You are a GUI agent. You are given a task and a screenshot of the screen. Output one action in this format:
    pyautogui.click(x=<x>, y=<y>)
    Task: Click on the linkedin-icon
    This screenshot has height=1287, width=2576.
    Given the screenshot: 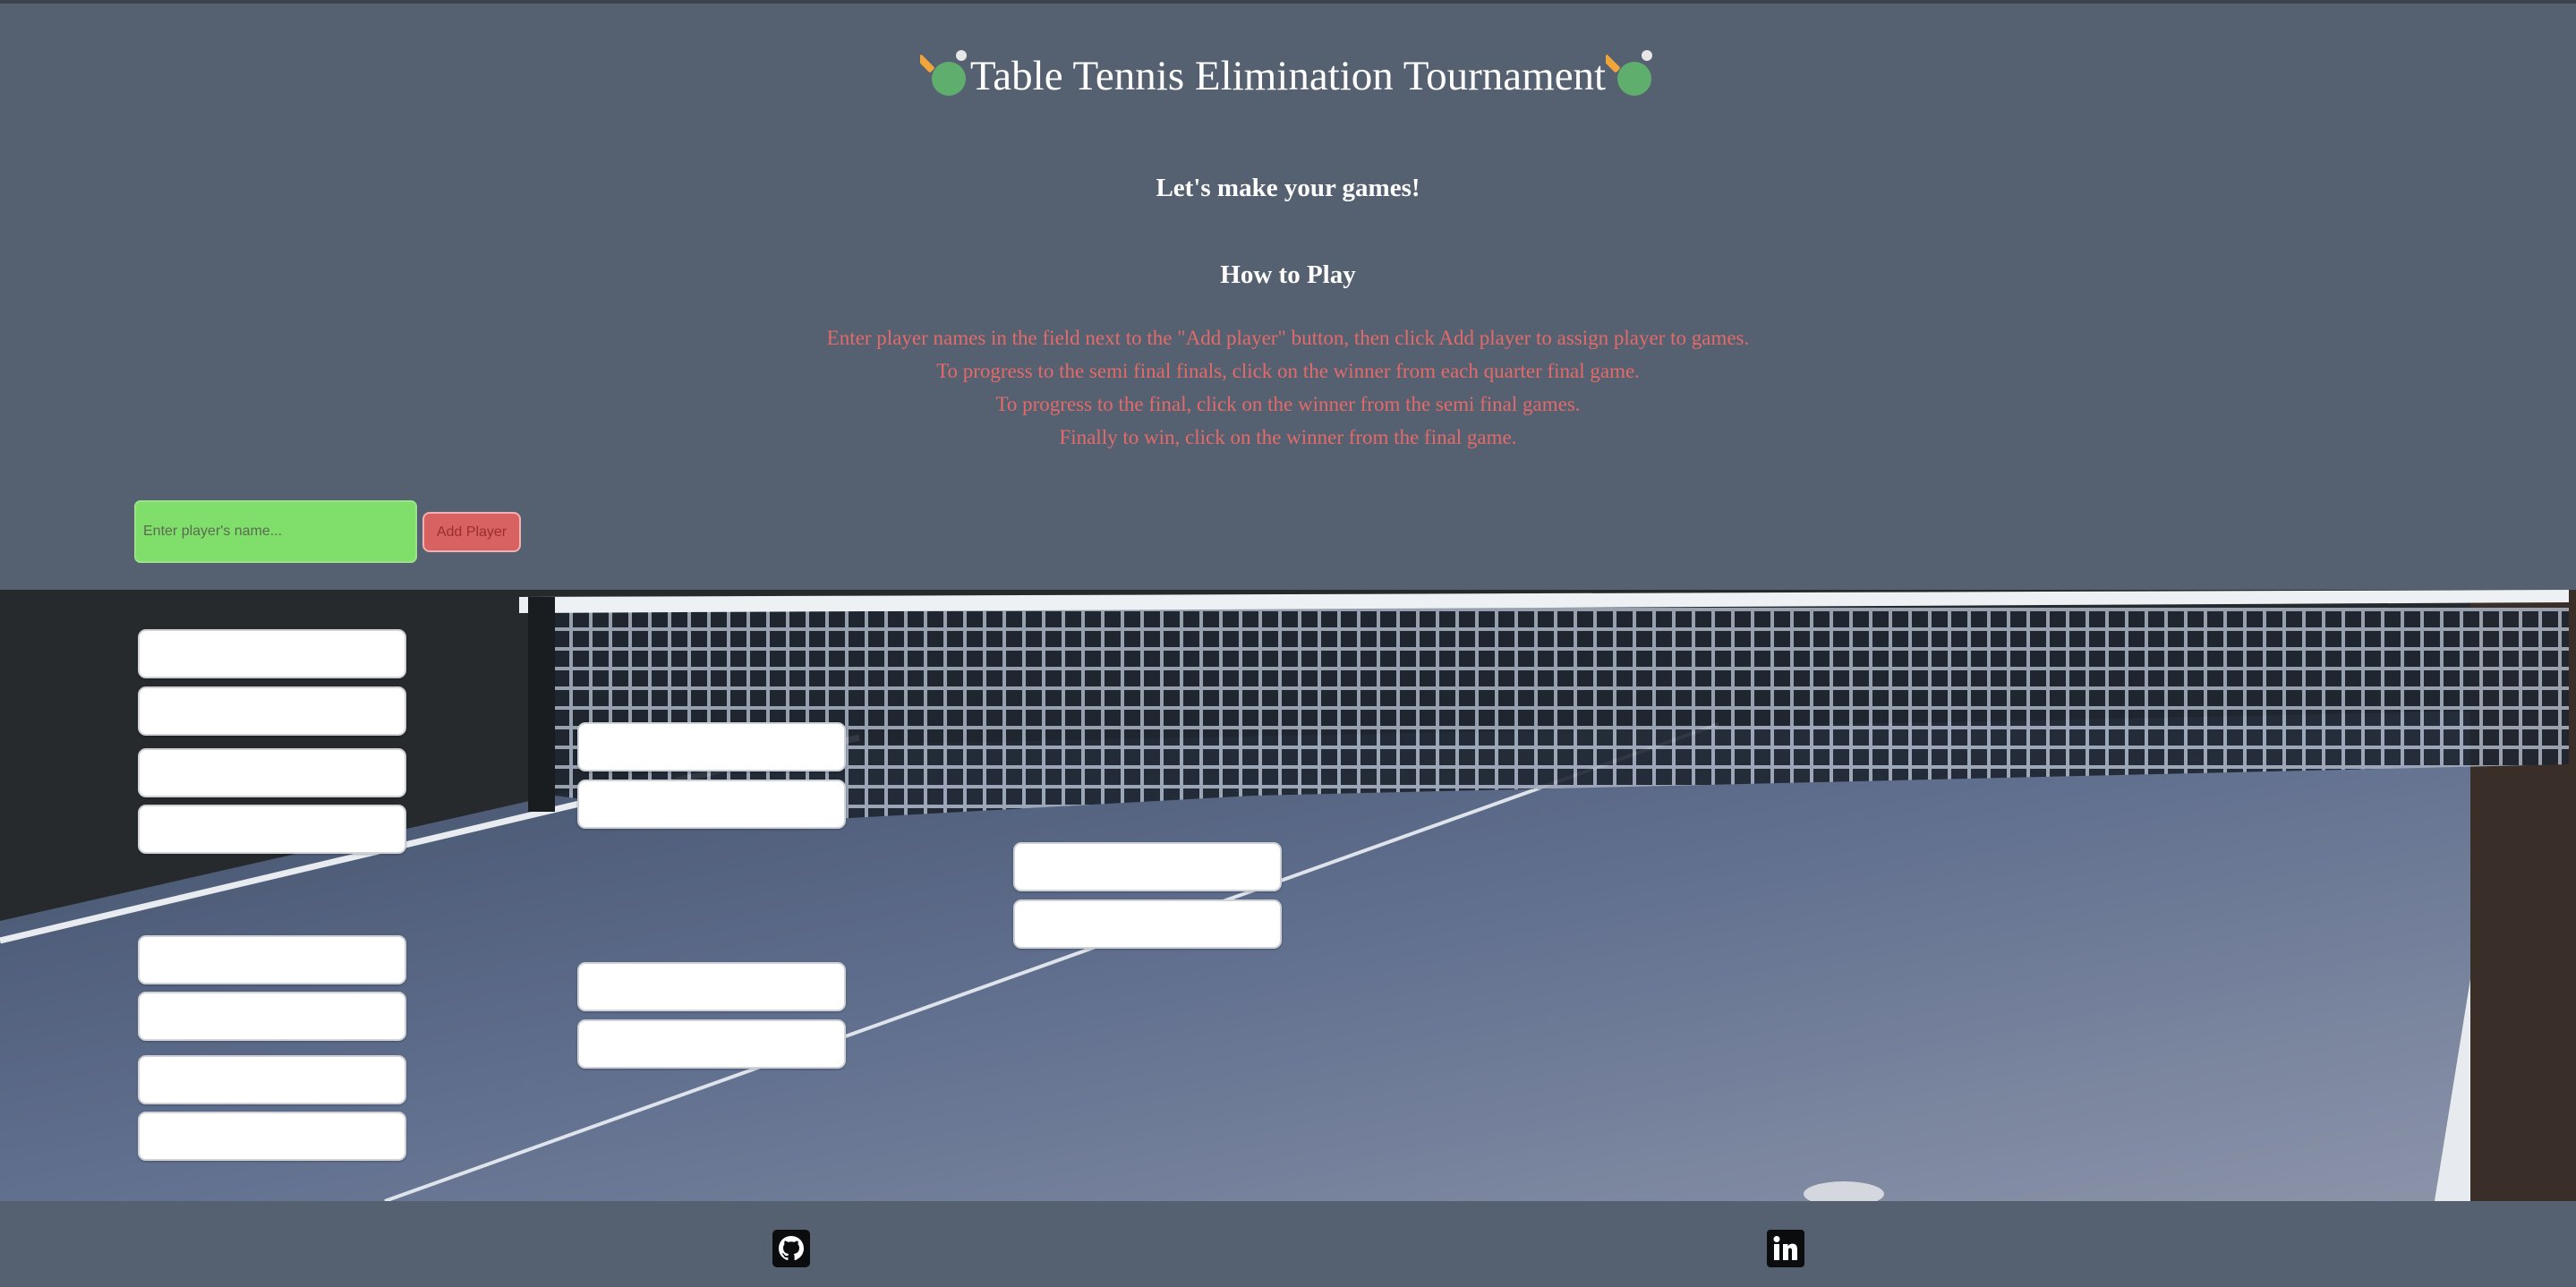 What is the action you would take?
    pyautogui.click(x=1785, y=1248)
    